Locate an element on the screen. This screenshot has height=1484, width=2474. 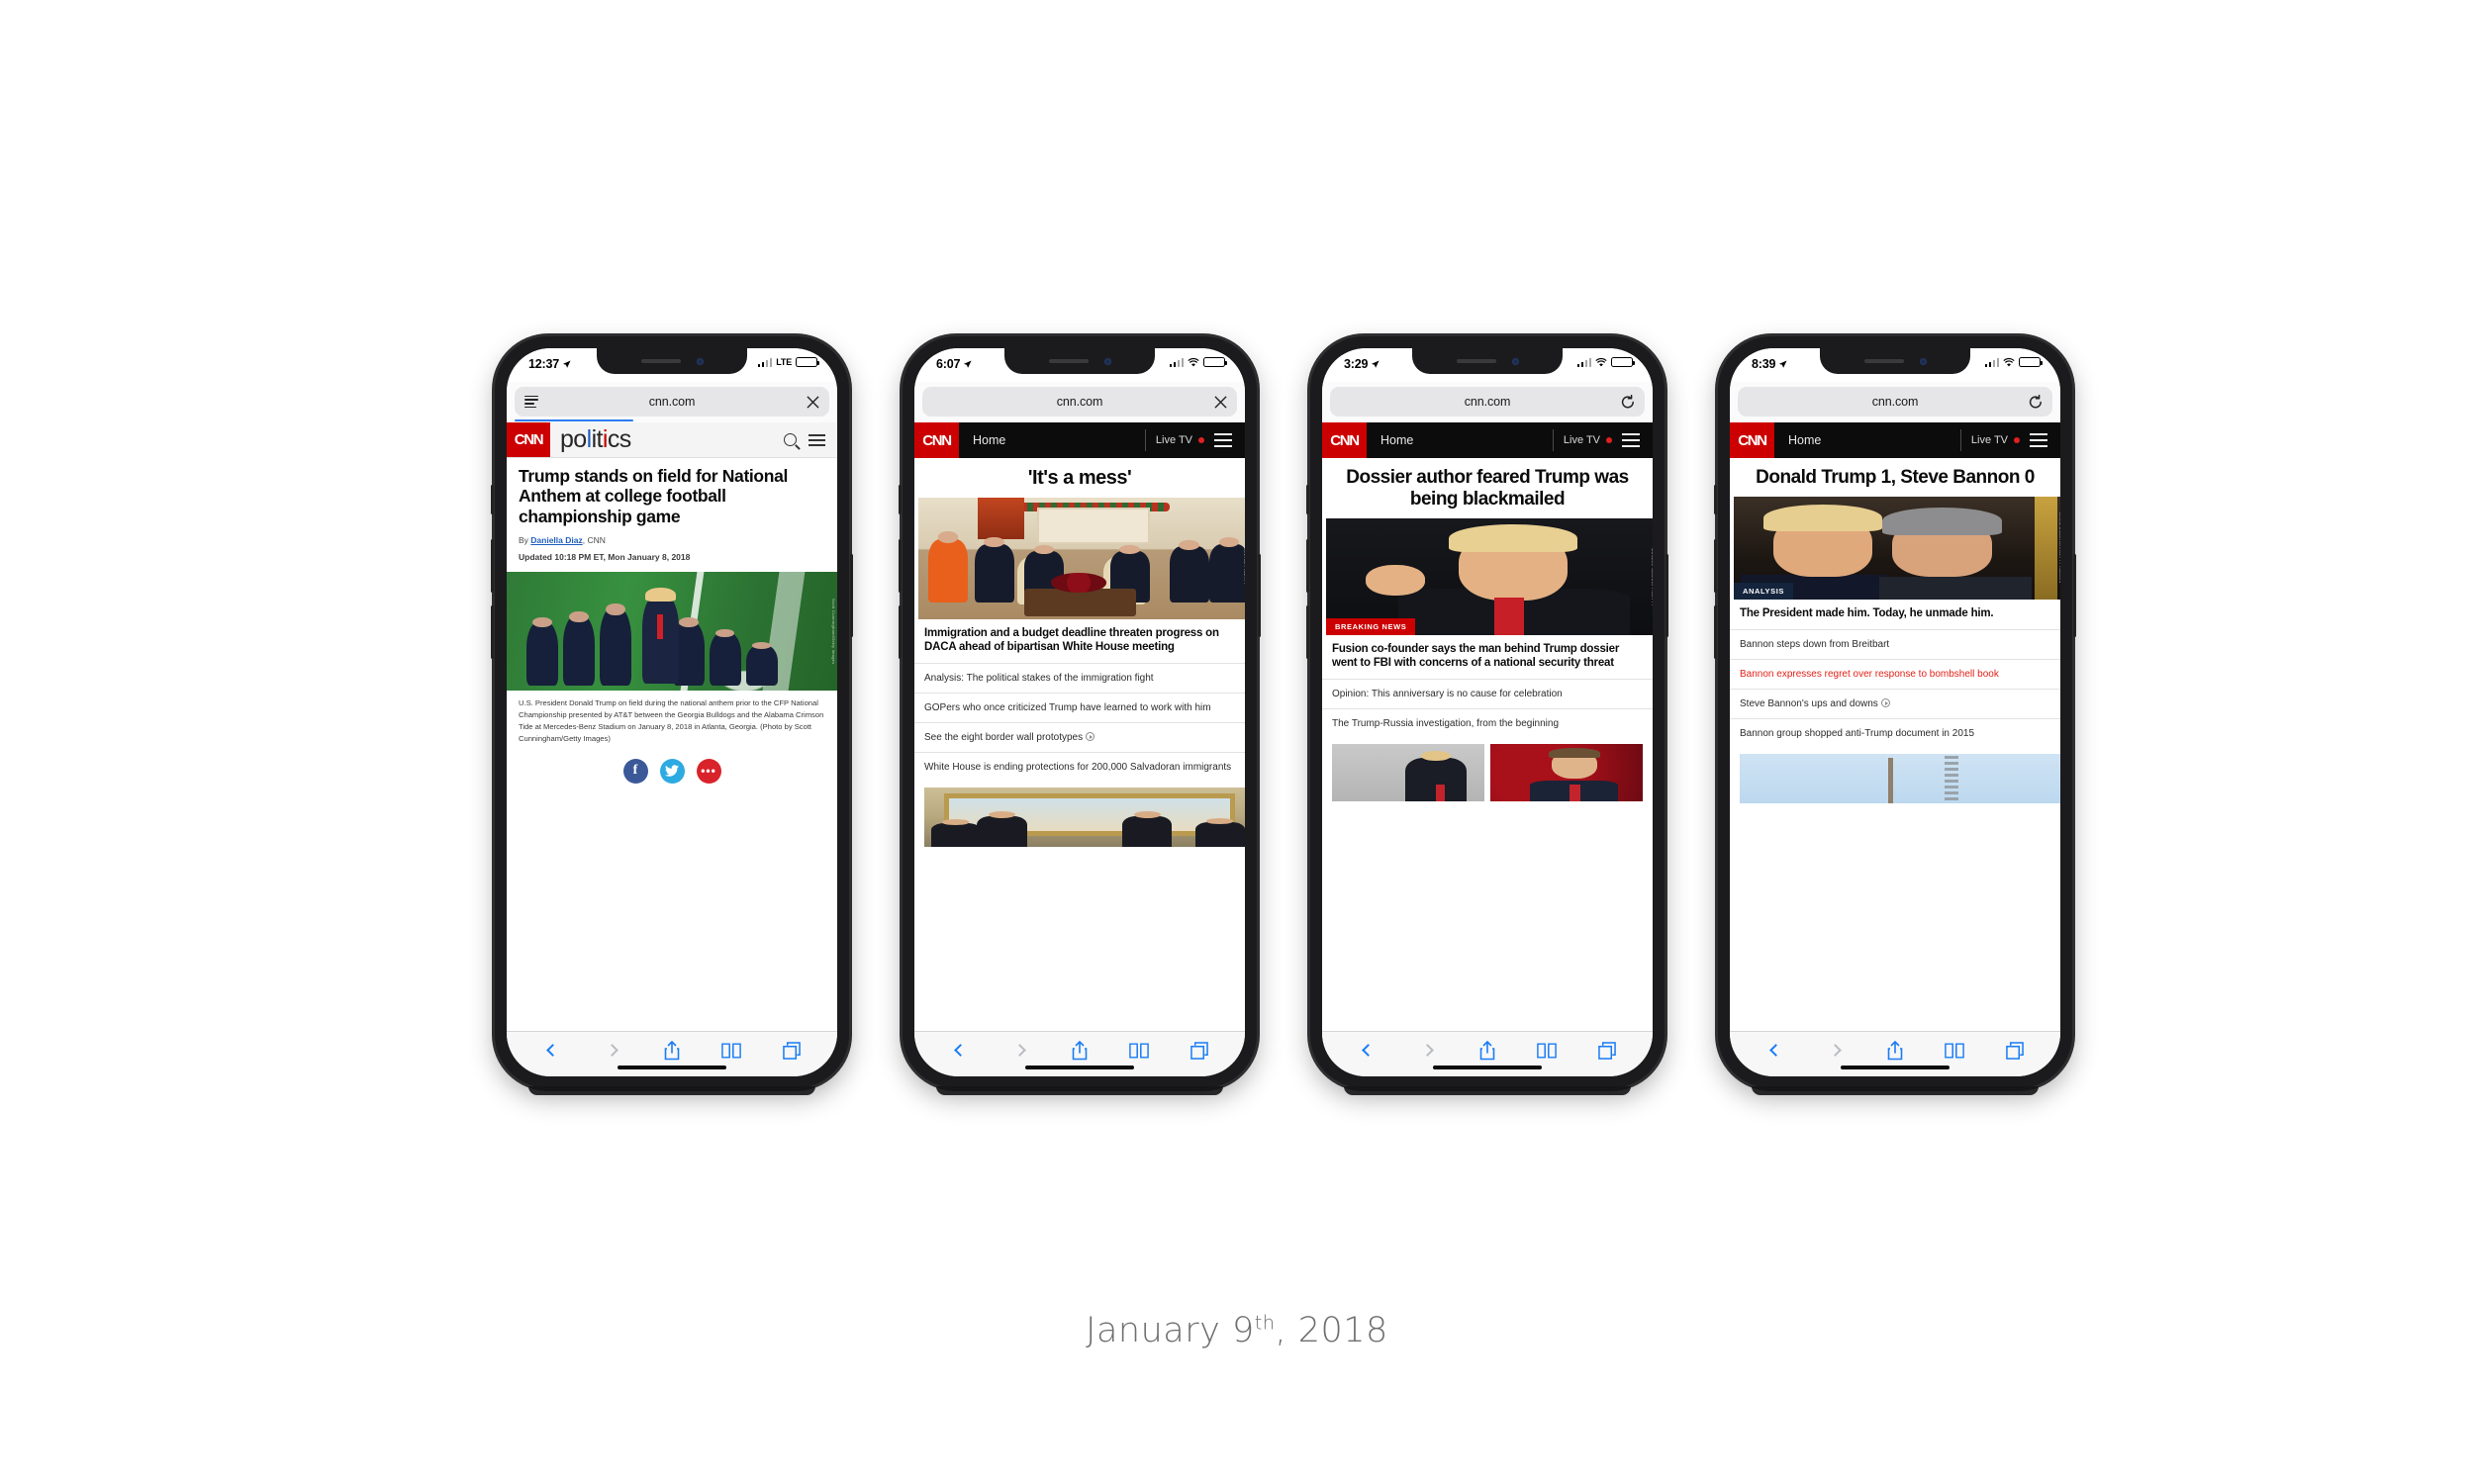
headline-text: See the eight border wall prototypes is located at coordinates (1004, 738).